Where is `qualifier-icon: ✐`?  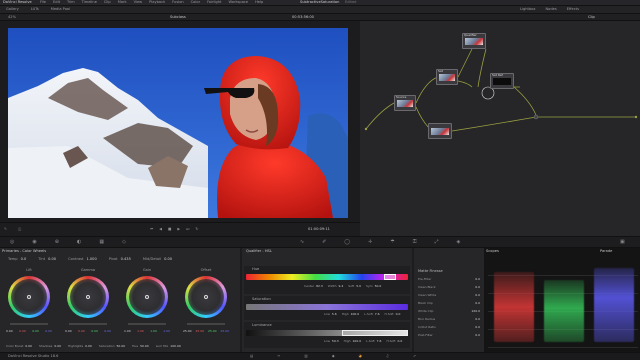 qualifier-icon: ✐ is located at coordinates (324, 242).